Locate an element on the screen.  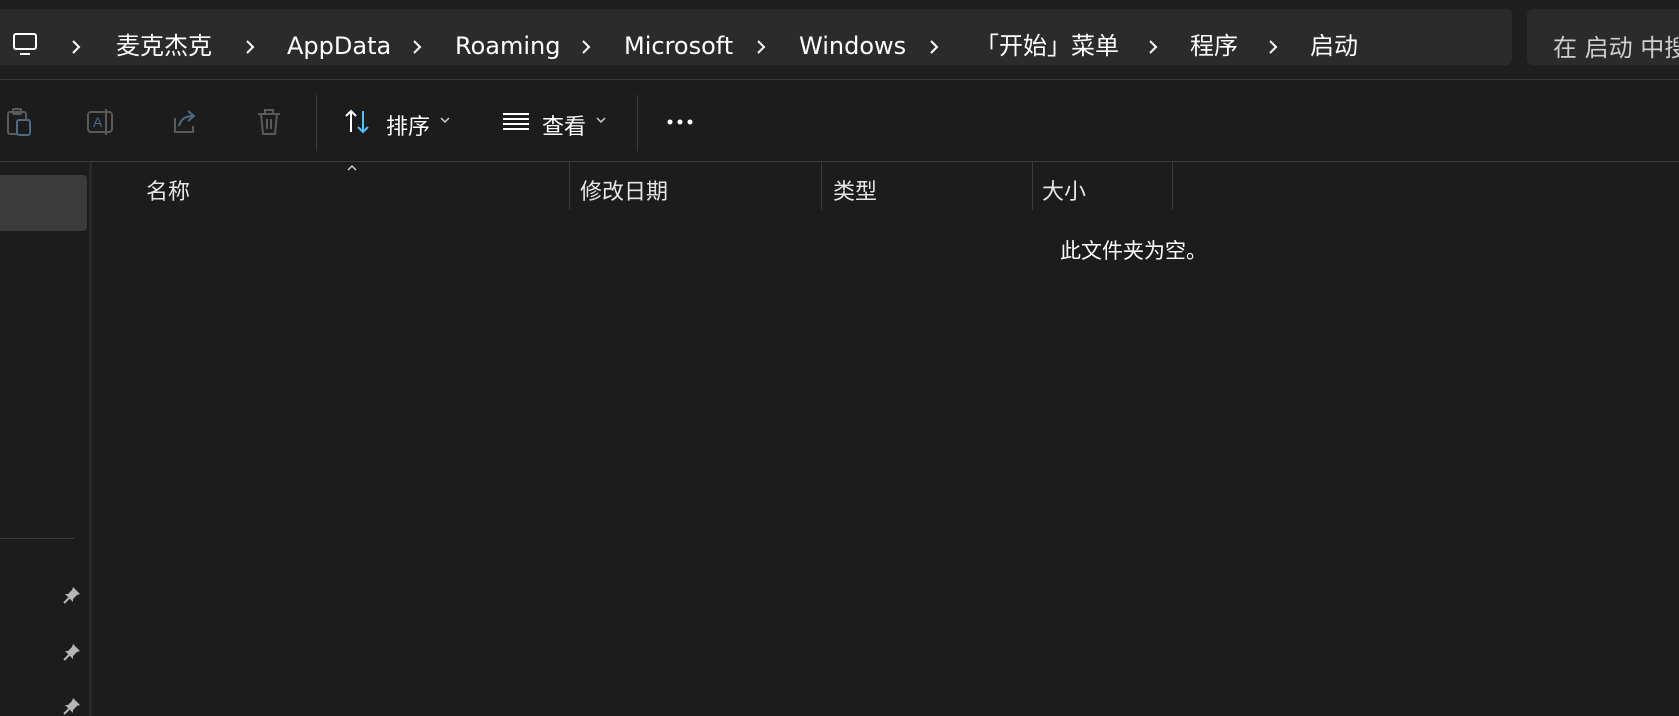
column-header-type: 类型 is located at coordinates (855, 190).